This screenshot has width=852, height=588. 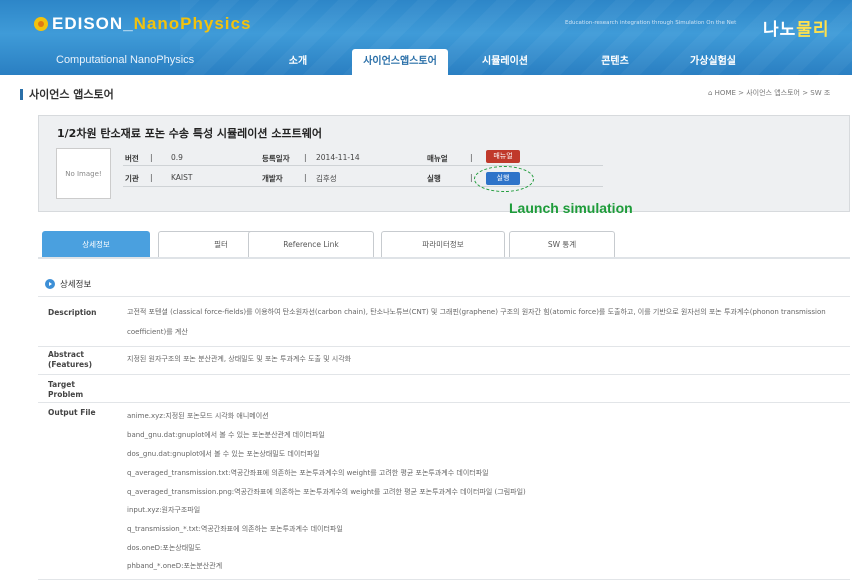 What do you see at coordinates (326, 178) in the screenshot?
I see `developer-value: 김후성` at bounding box center [326, 178].